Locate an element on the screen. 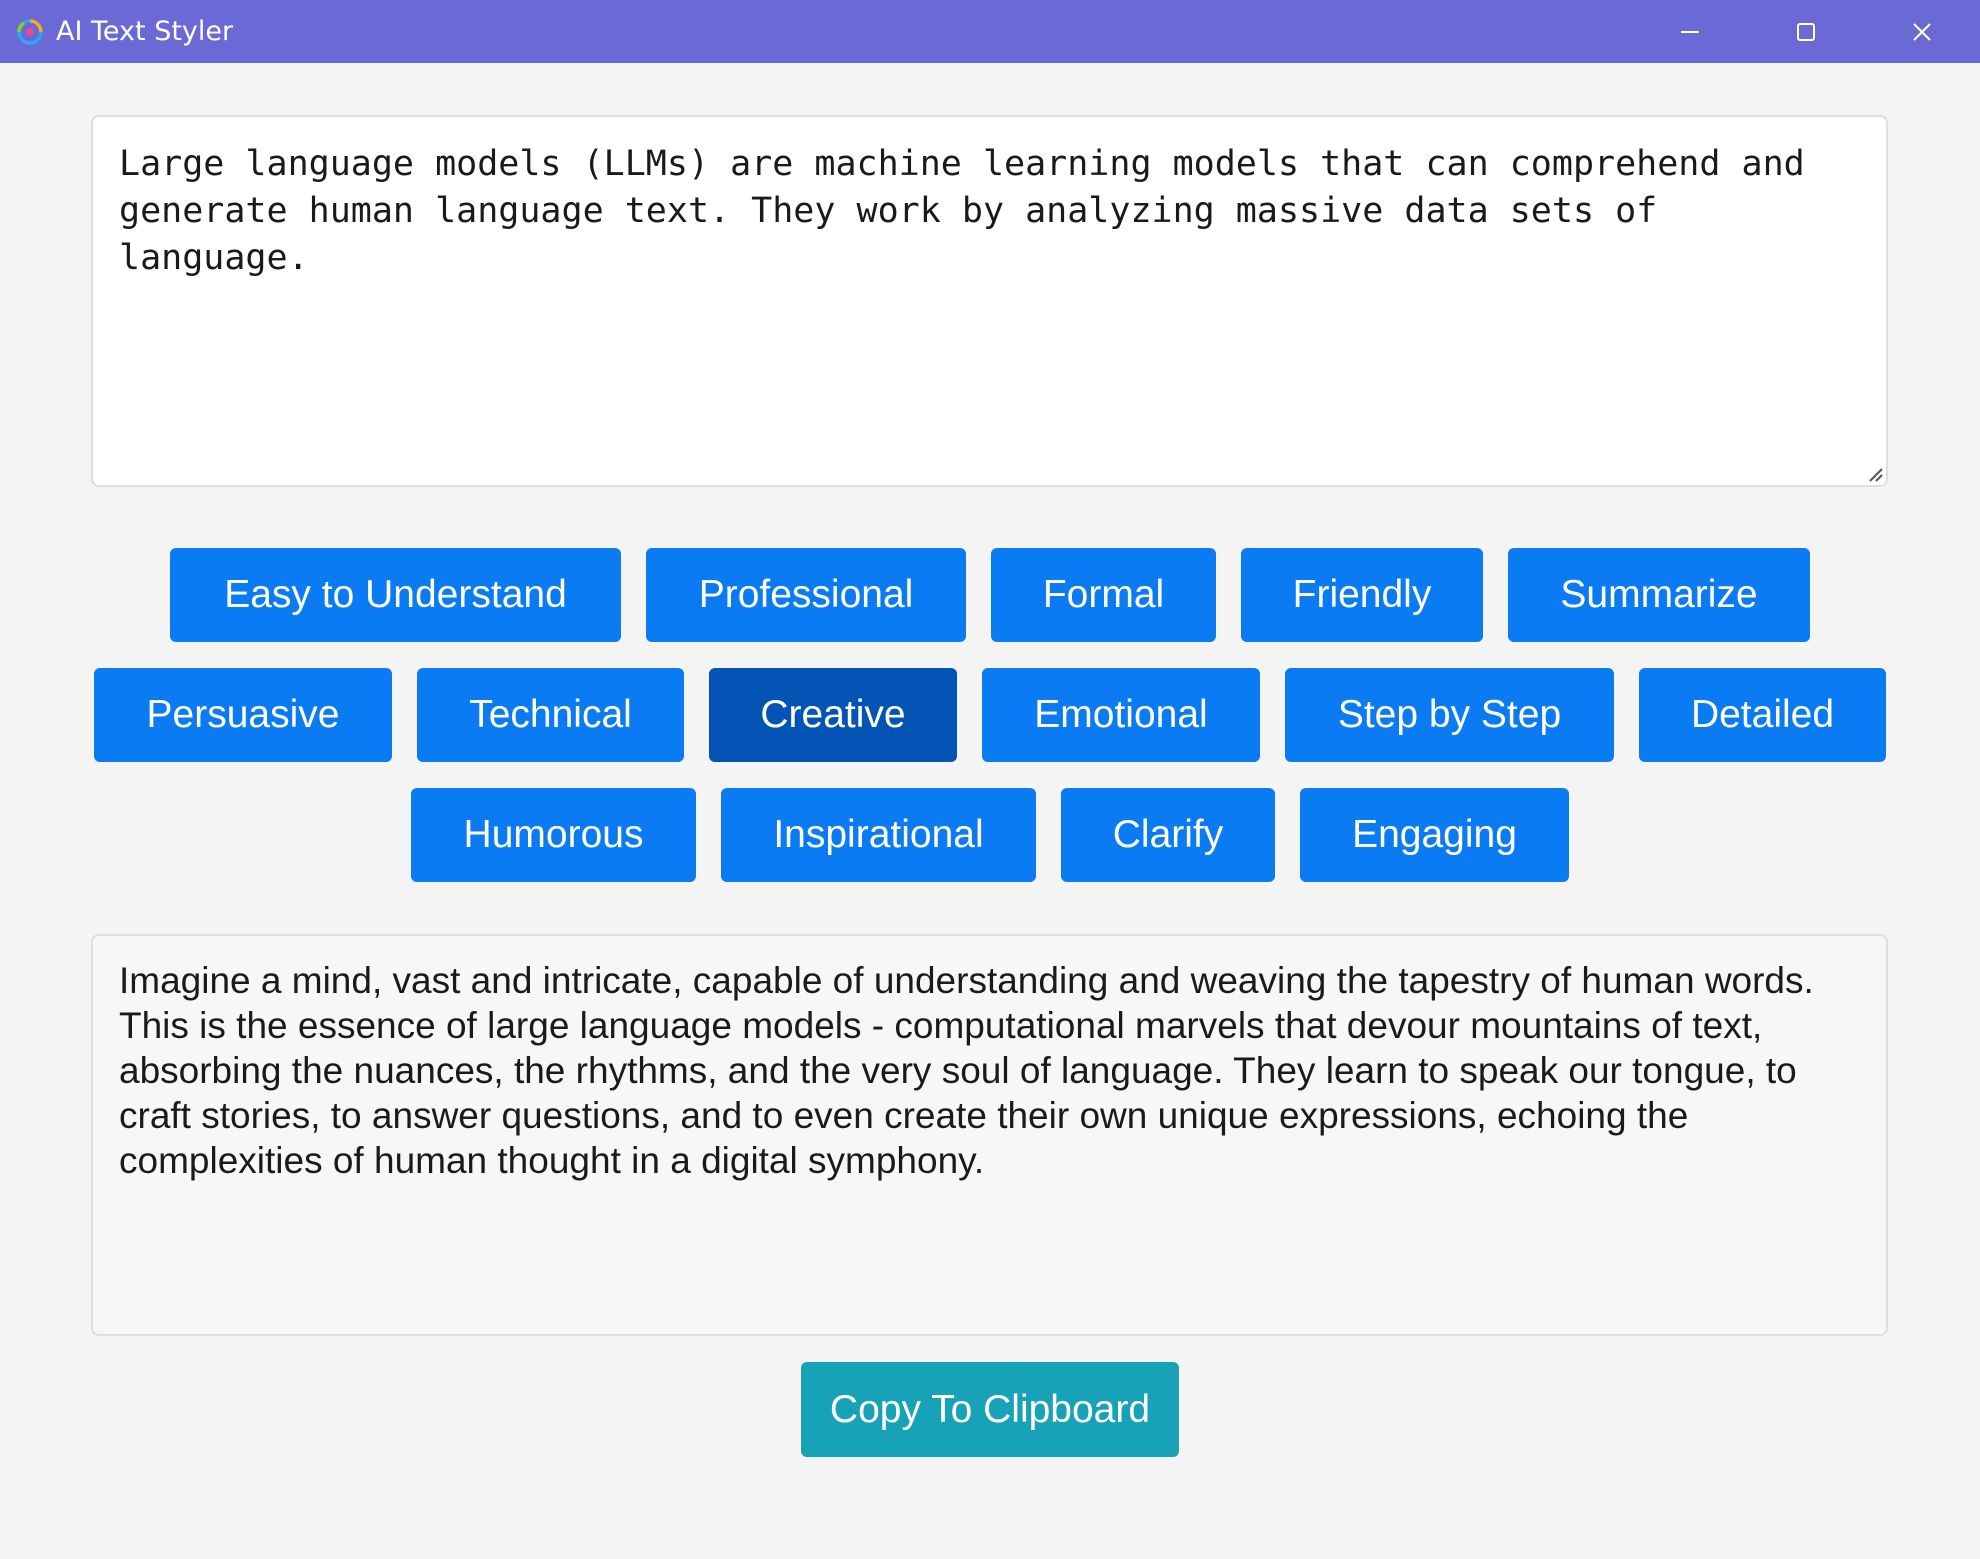  minimize-icon is located at coordinates (1690, 31).